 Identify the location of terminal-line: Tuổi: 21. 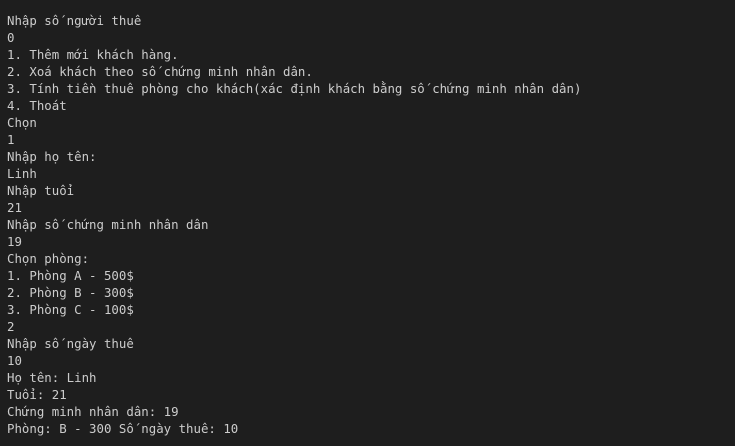
(37, 394).